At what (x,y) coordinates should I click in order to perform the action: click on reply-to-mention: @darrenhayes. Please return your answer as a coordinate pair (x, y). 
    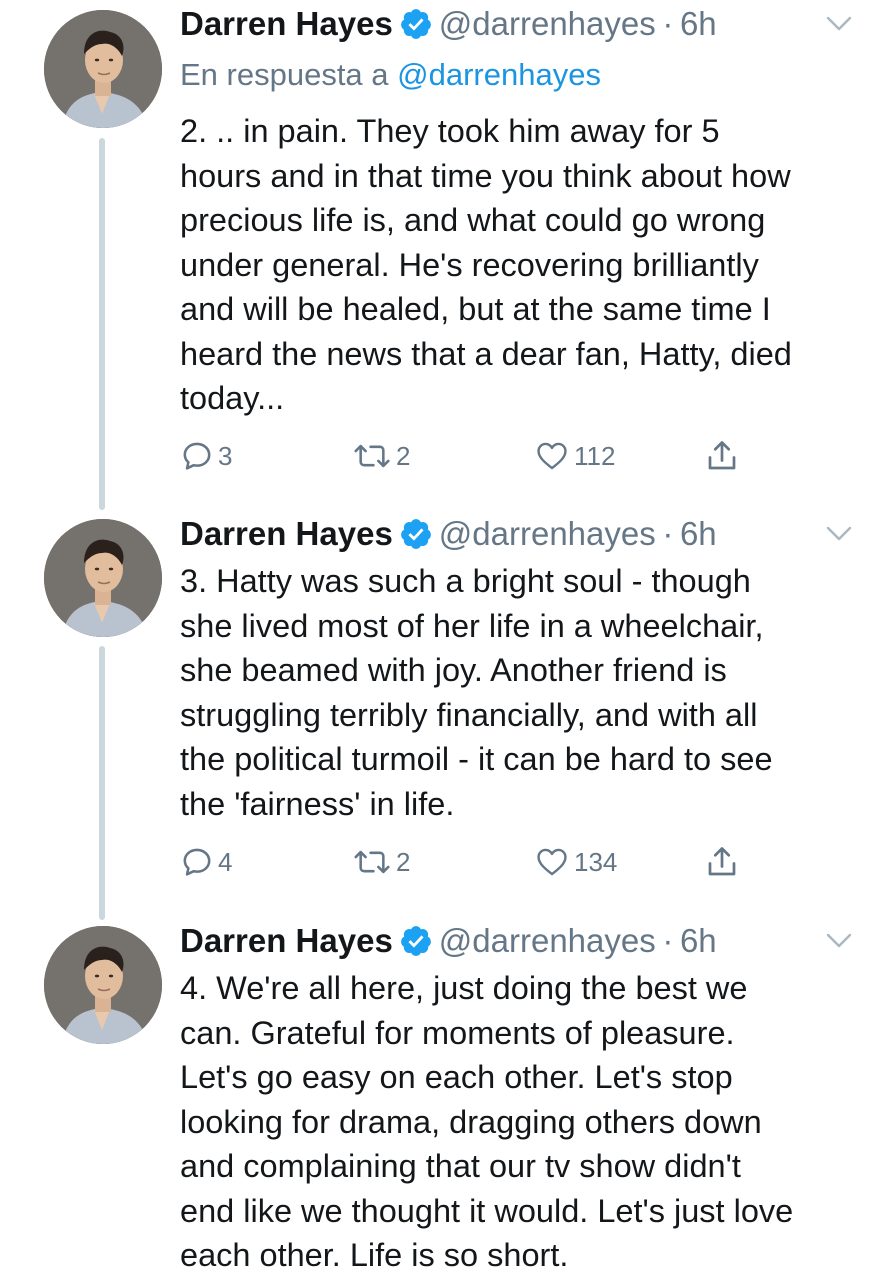
    Looking at the image, I should click on (499, 74).